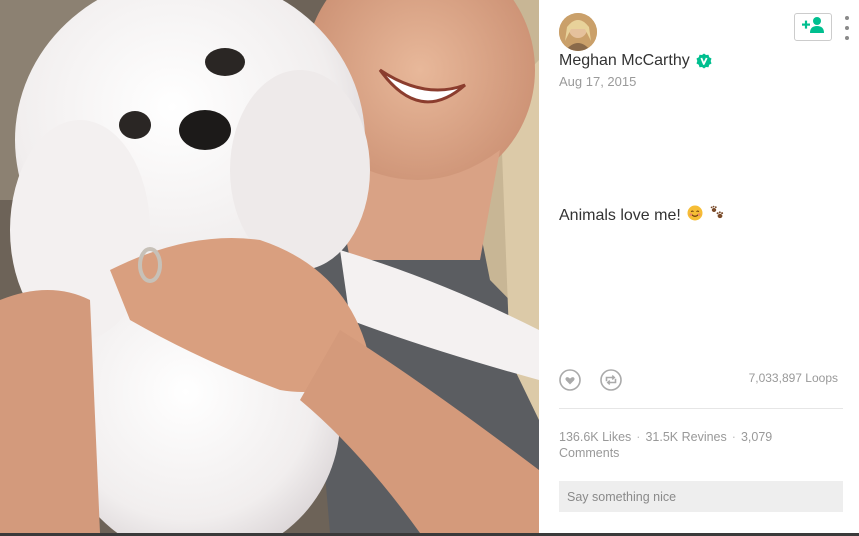 This screenshot has width=859, height=536. Describe the element at coordinates (847, 18) in the screenshot. I see `more-vertical-icon` at that location.